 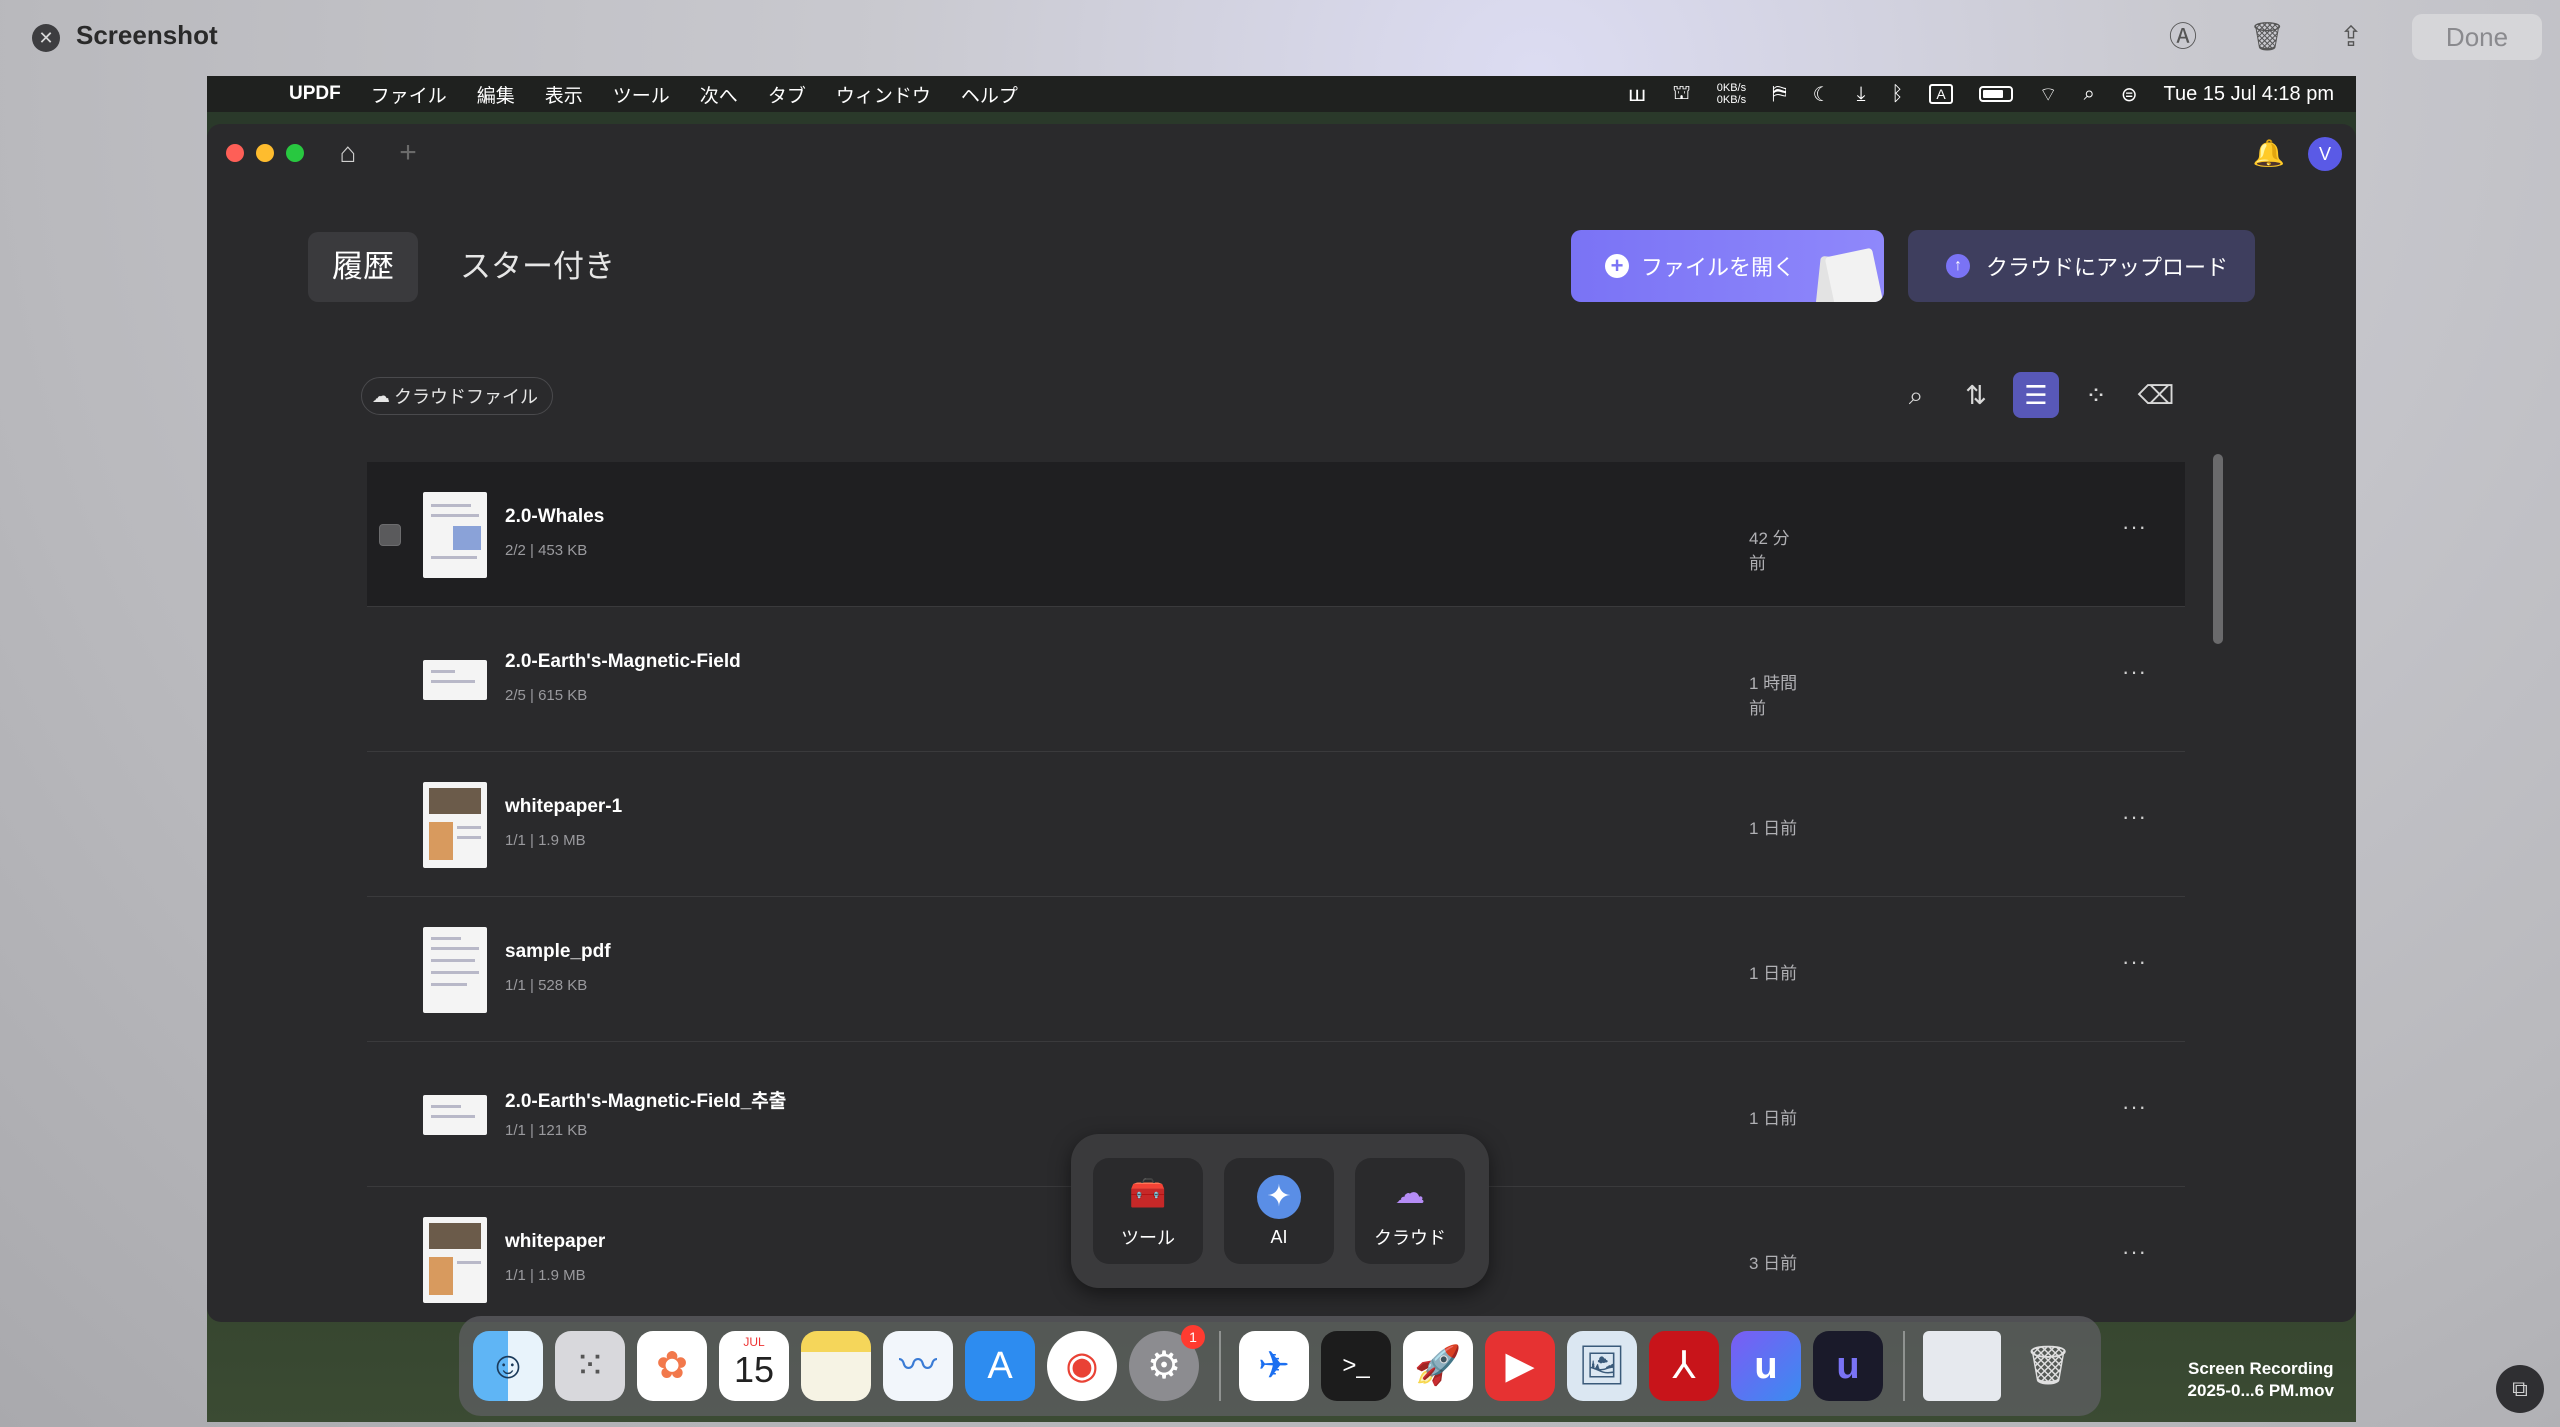 I want to click on file-pages: 1/1, so click(x=515, y=985).